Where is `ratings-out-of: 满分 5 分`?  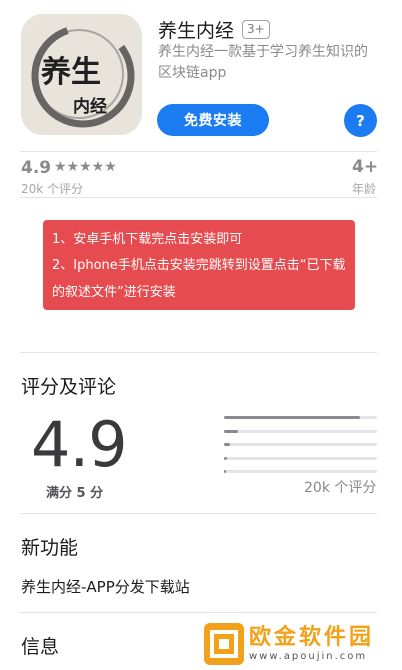
ratings-out-of: 满分 5 分 is located at coordinates (75, 493).